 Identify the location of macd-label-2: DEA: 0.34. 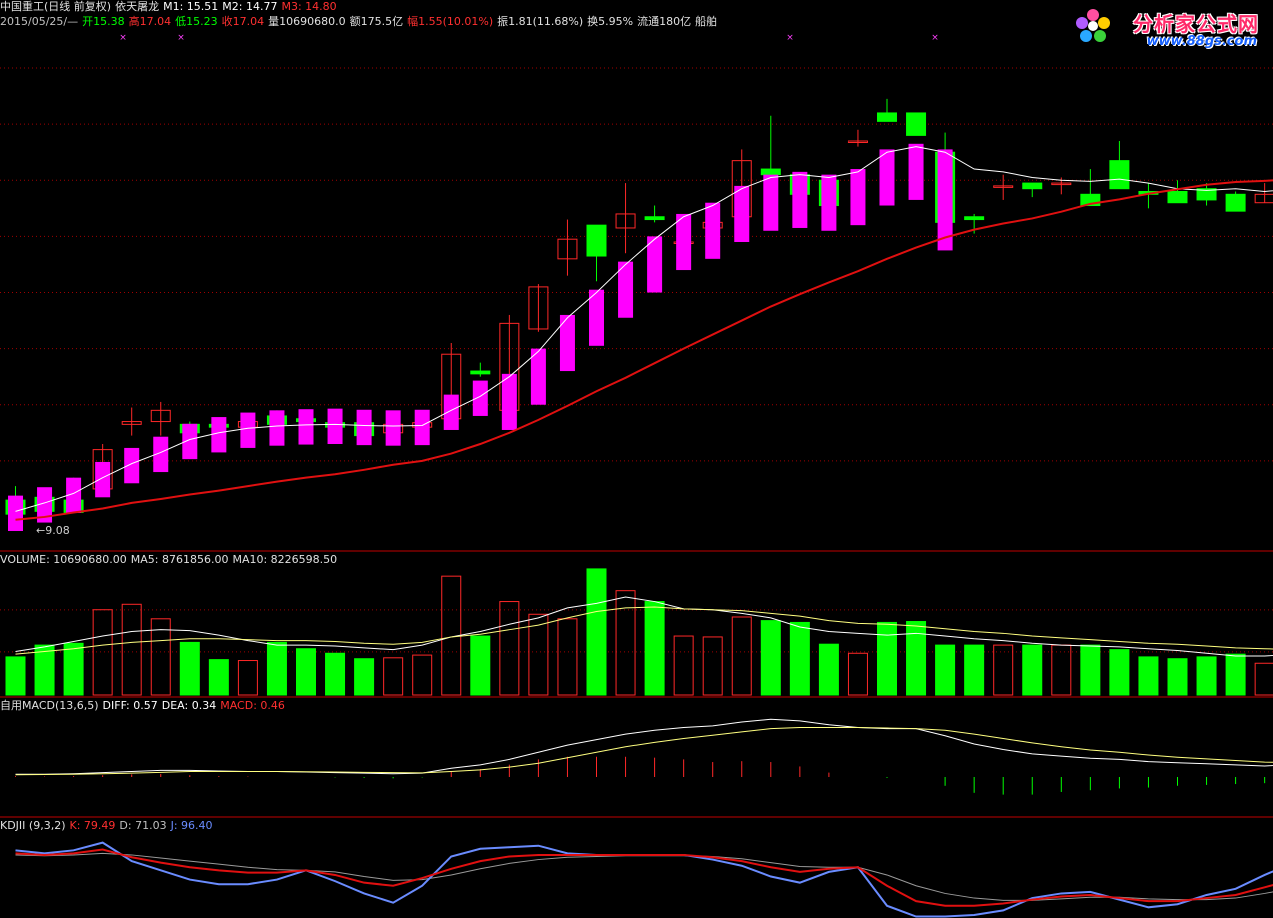
(189, 705).